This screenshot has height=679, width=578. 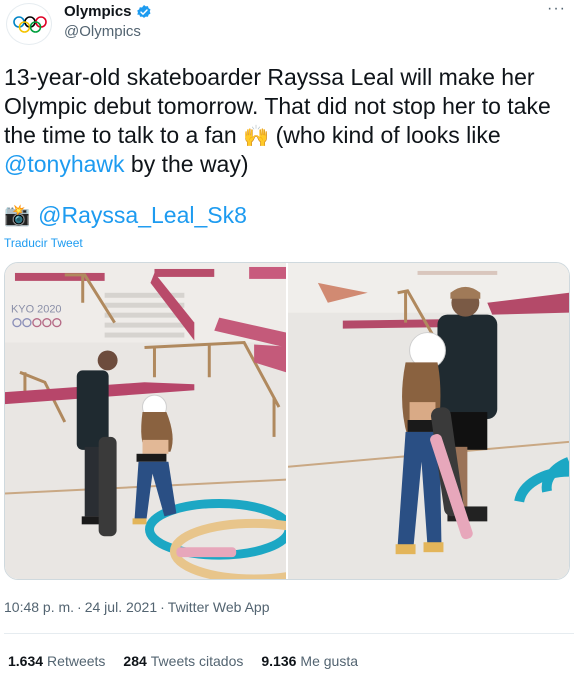 I want to click on translate-tweet-link: Traducir Tweet, so click(x=43, y=243).